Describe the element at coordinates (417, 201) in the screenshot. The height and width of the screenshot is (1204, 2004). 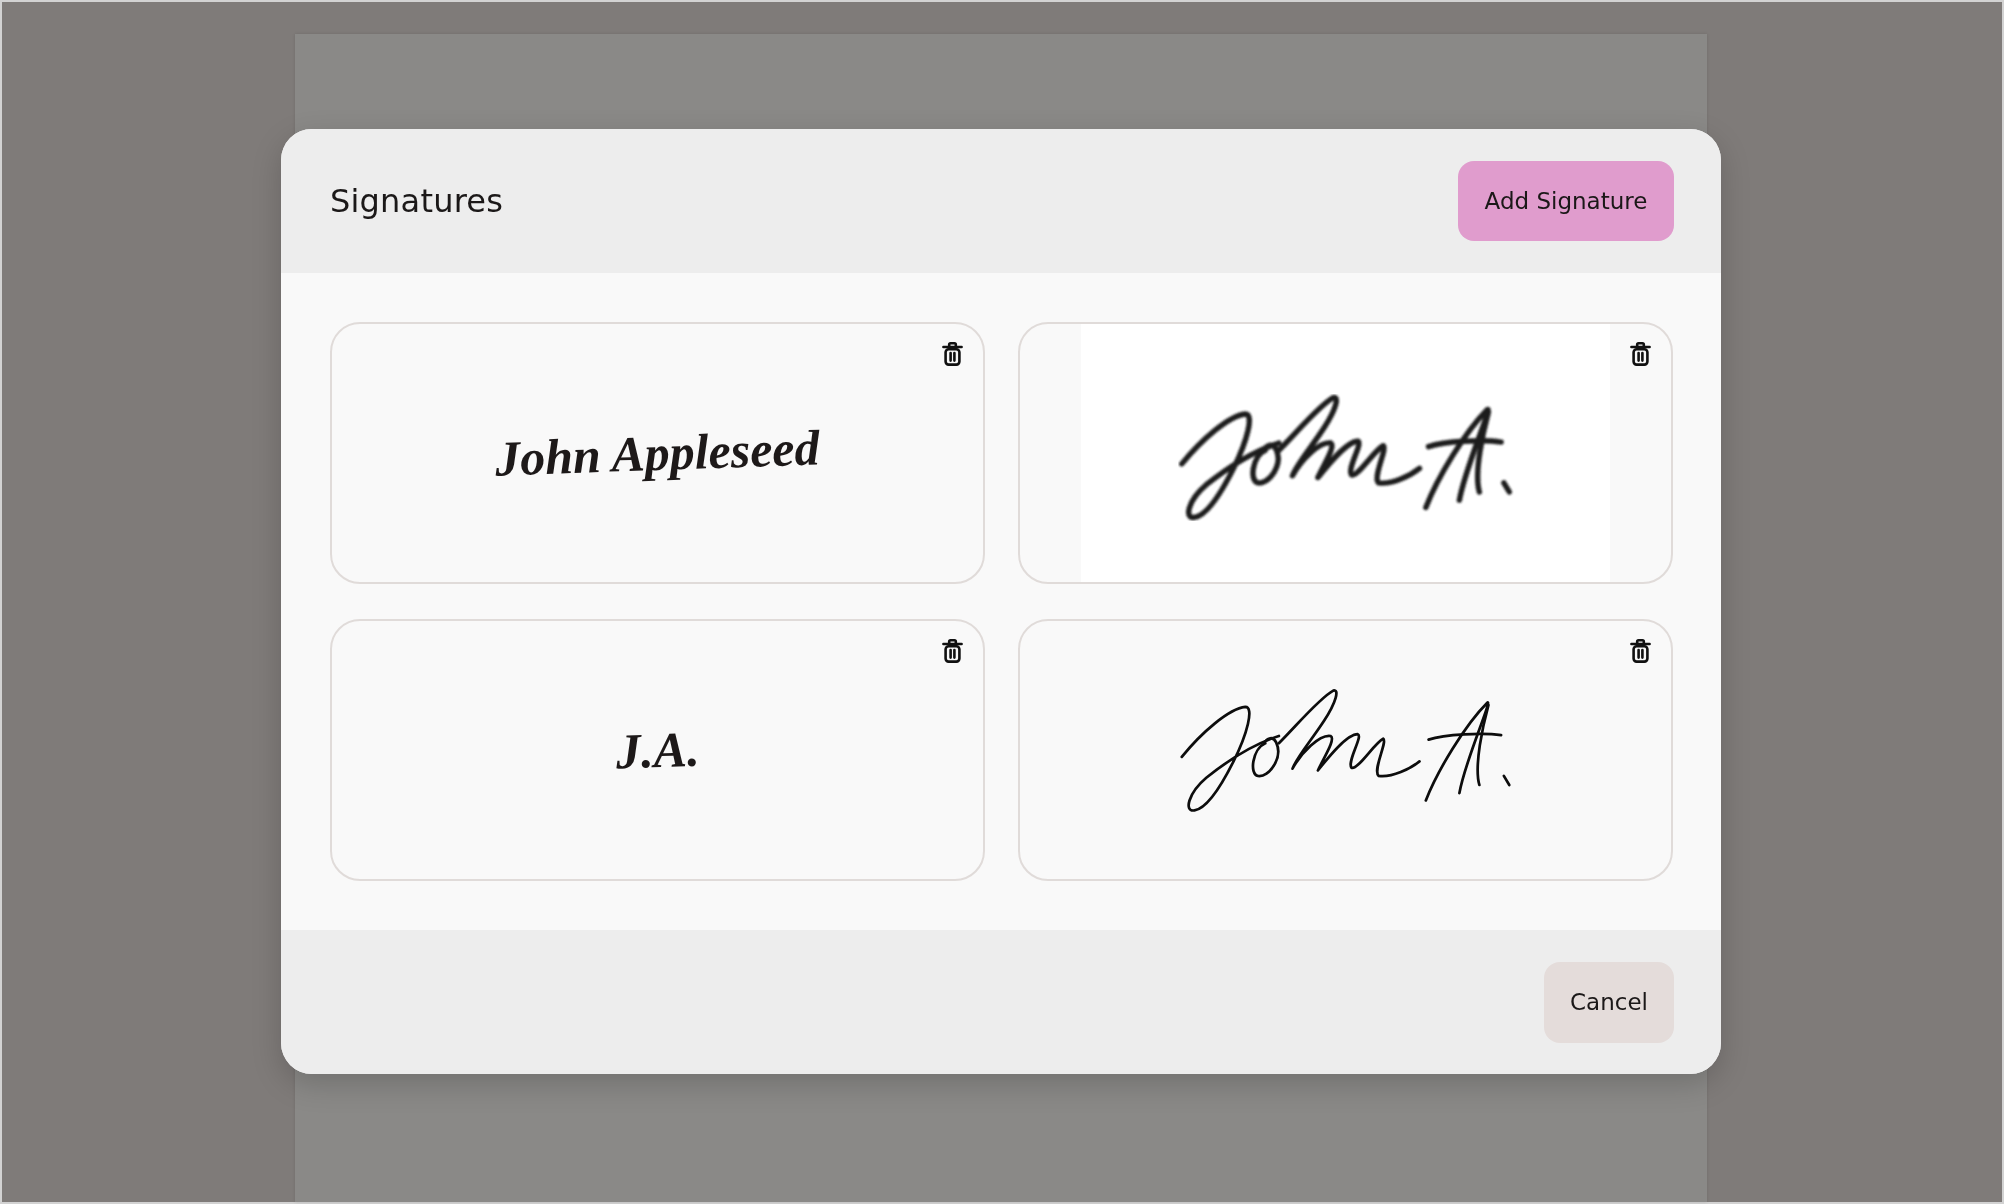
I see `dialog-title: Signatures` at that location.